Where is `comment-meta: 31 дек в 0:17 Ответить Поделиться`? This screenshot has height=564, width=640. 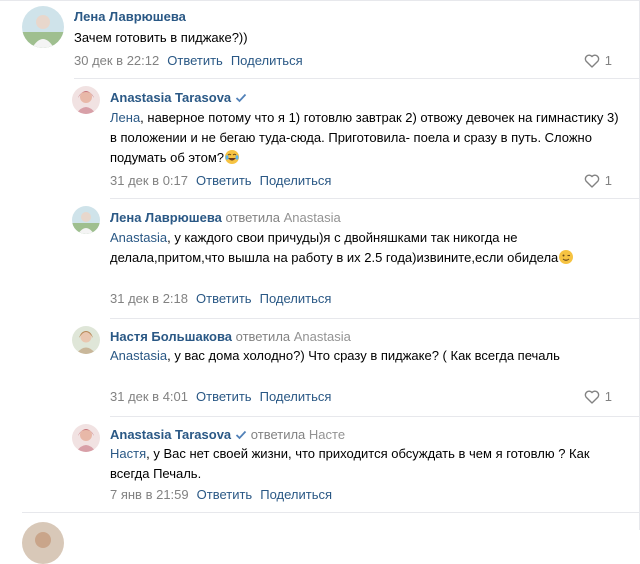 comment-meta: 31 дек в 0:17 Ответить Поделиться is located at coordinates (220, 180).